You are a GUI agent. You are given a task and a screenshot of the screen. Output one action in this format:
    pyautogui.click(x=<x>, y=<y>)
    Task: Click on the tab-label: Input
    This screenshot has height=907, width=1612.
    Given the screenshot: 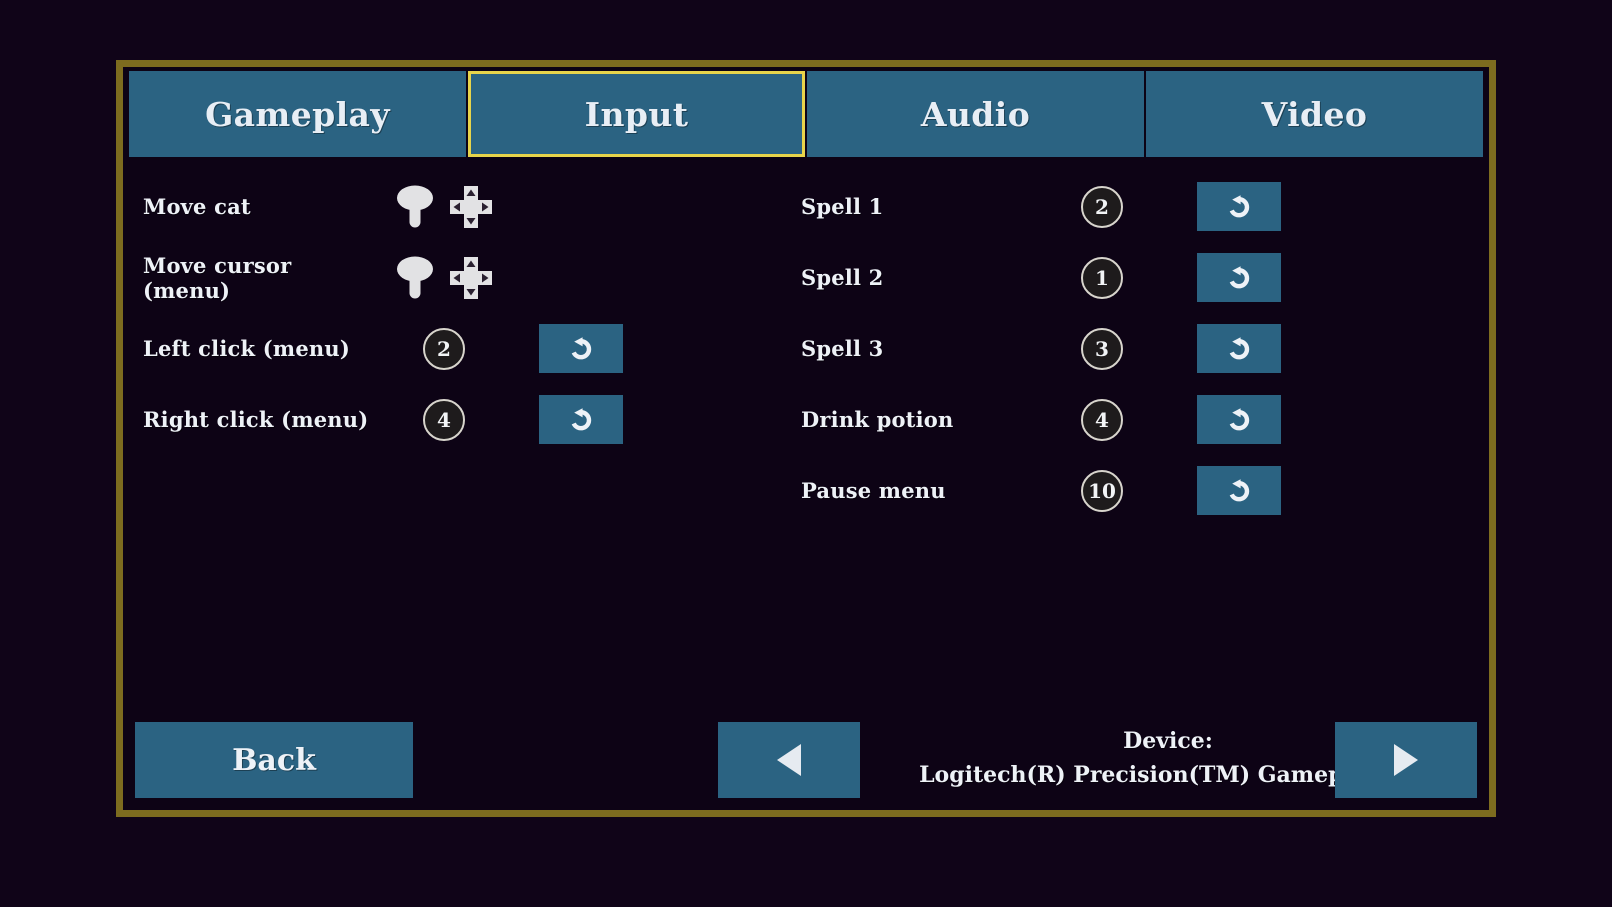 What is the action you would take?
    pyautogui.click(x=636, y=114)
    